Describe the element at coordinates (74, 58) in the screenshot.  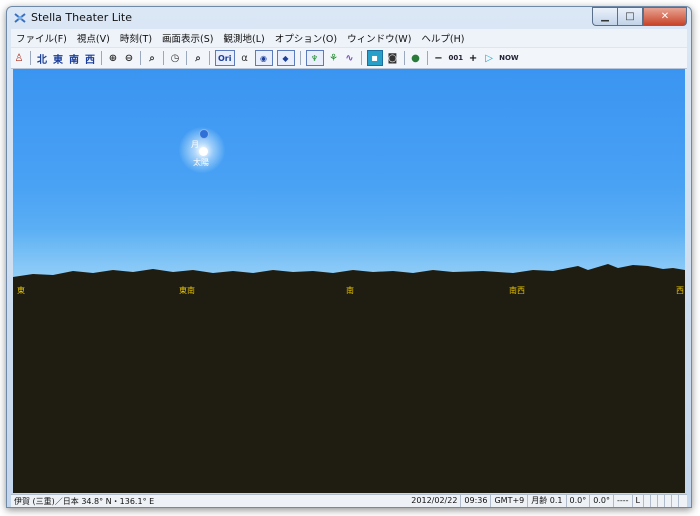
I see `south-button: 南` at that location.